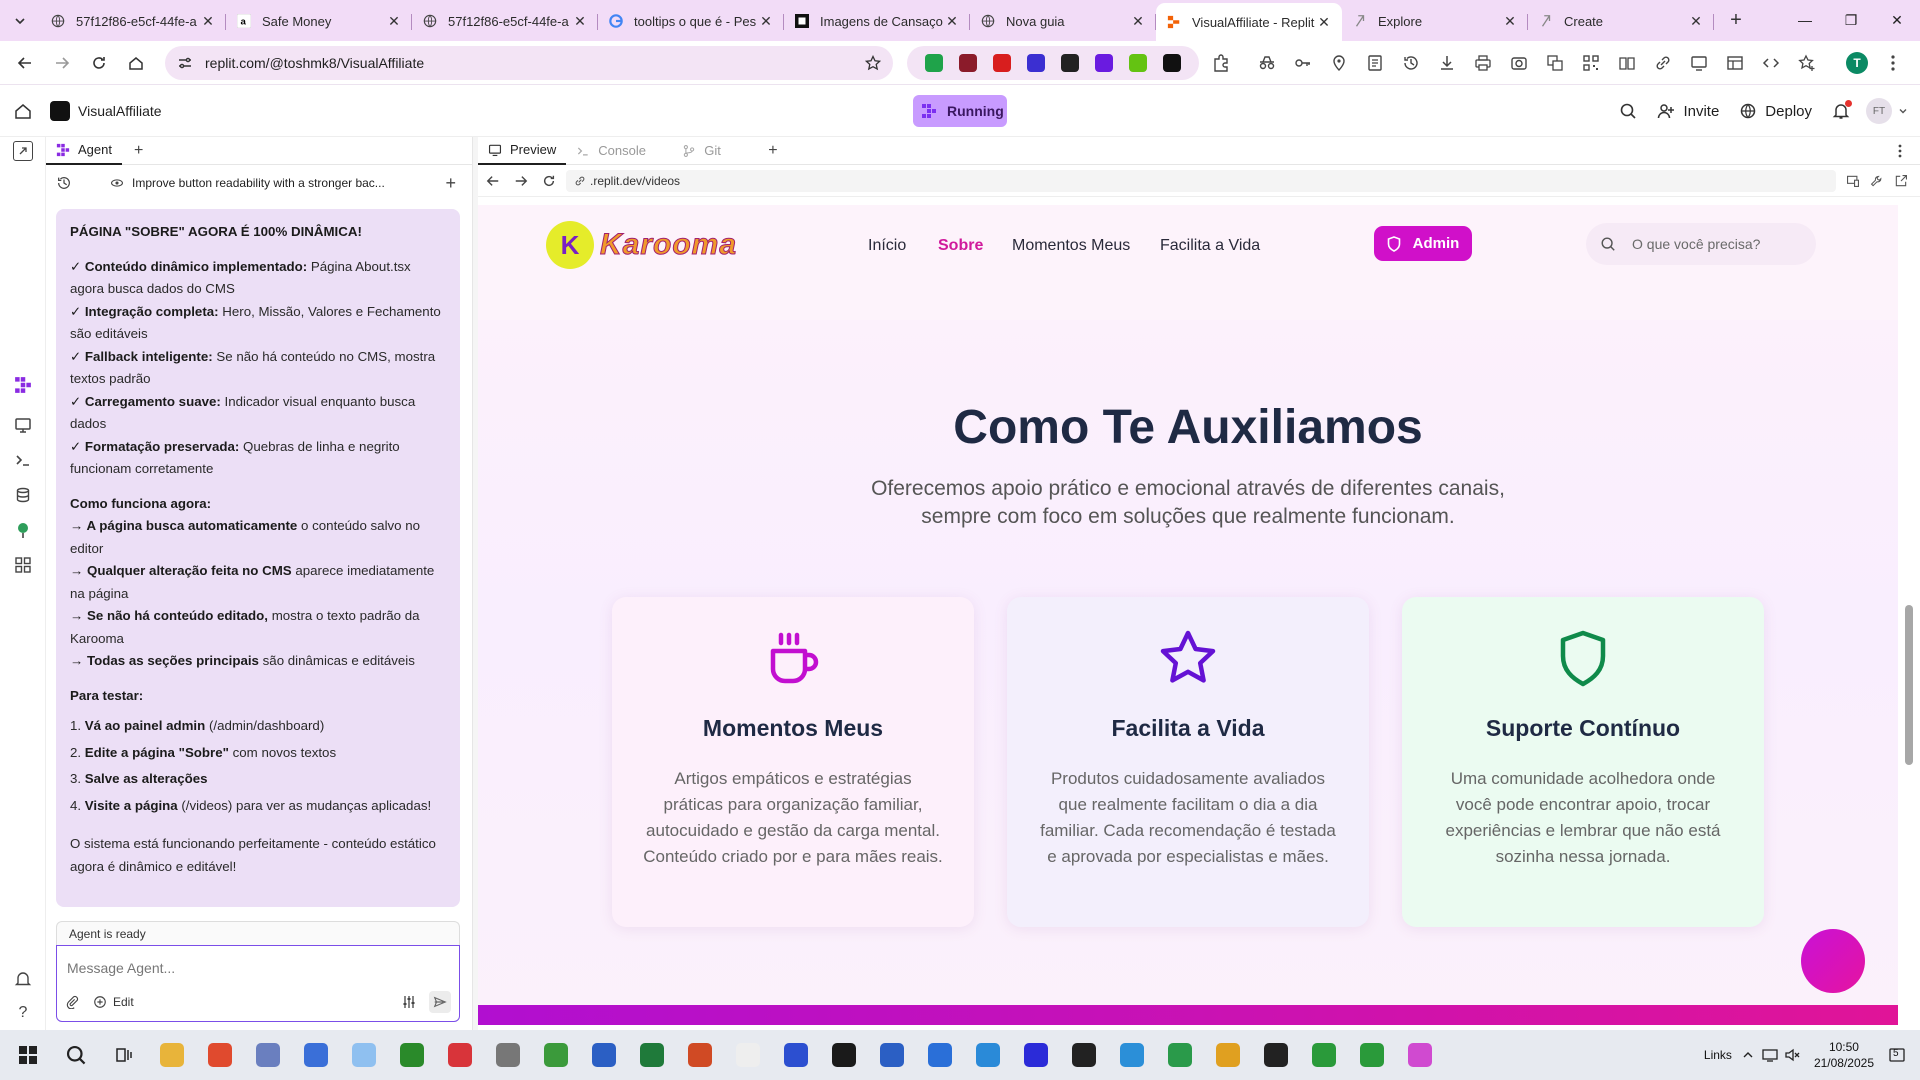  Describe the element at coordinates (409, 1002) in the screenshot. I see `settings-sliders-icon` at that location.